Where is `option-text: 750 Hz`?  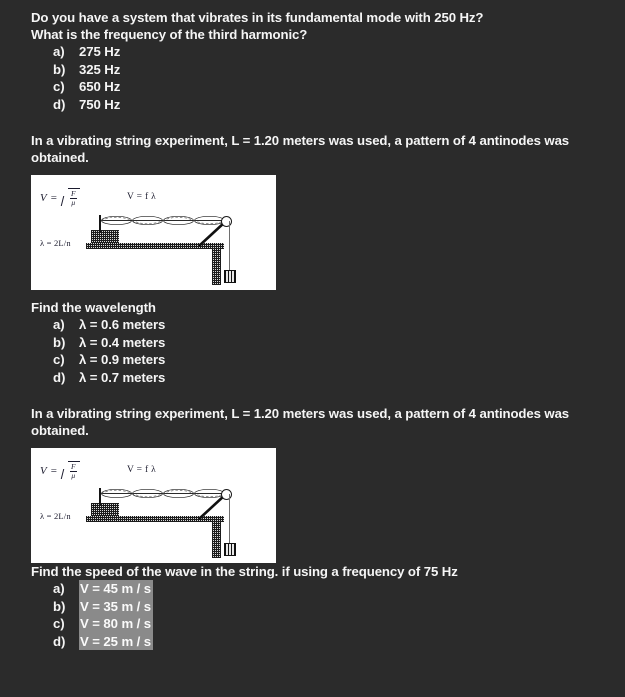
option-text: 750 Hz is located at coordinates (100, 104).